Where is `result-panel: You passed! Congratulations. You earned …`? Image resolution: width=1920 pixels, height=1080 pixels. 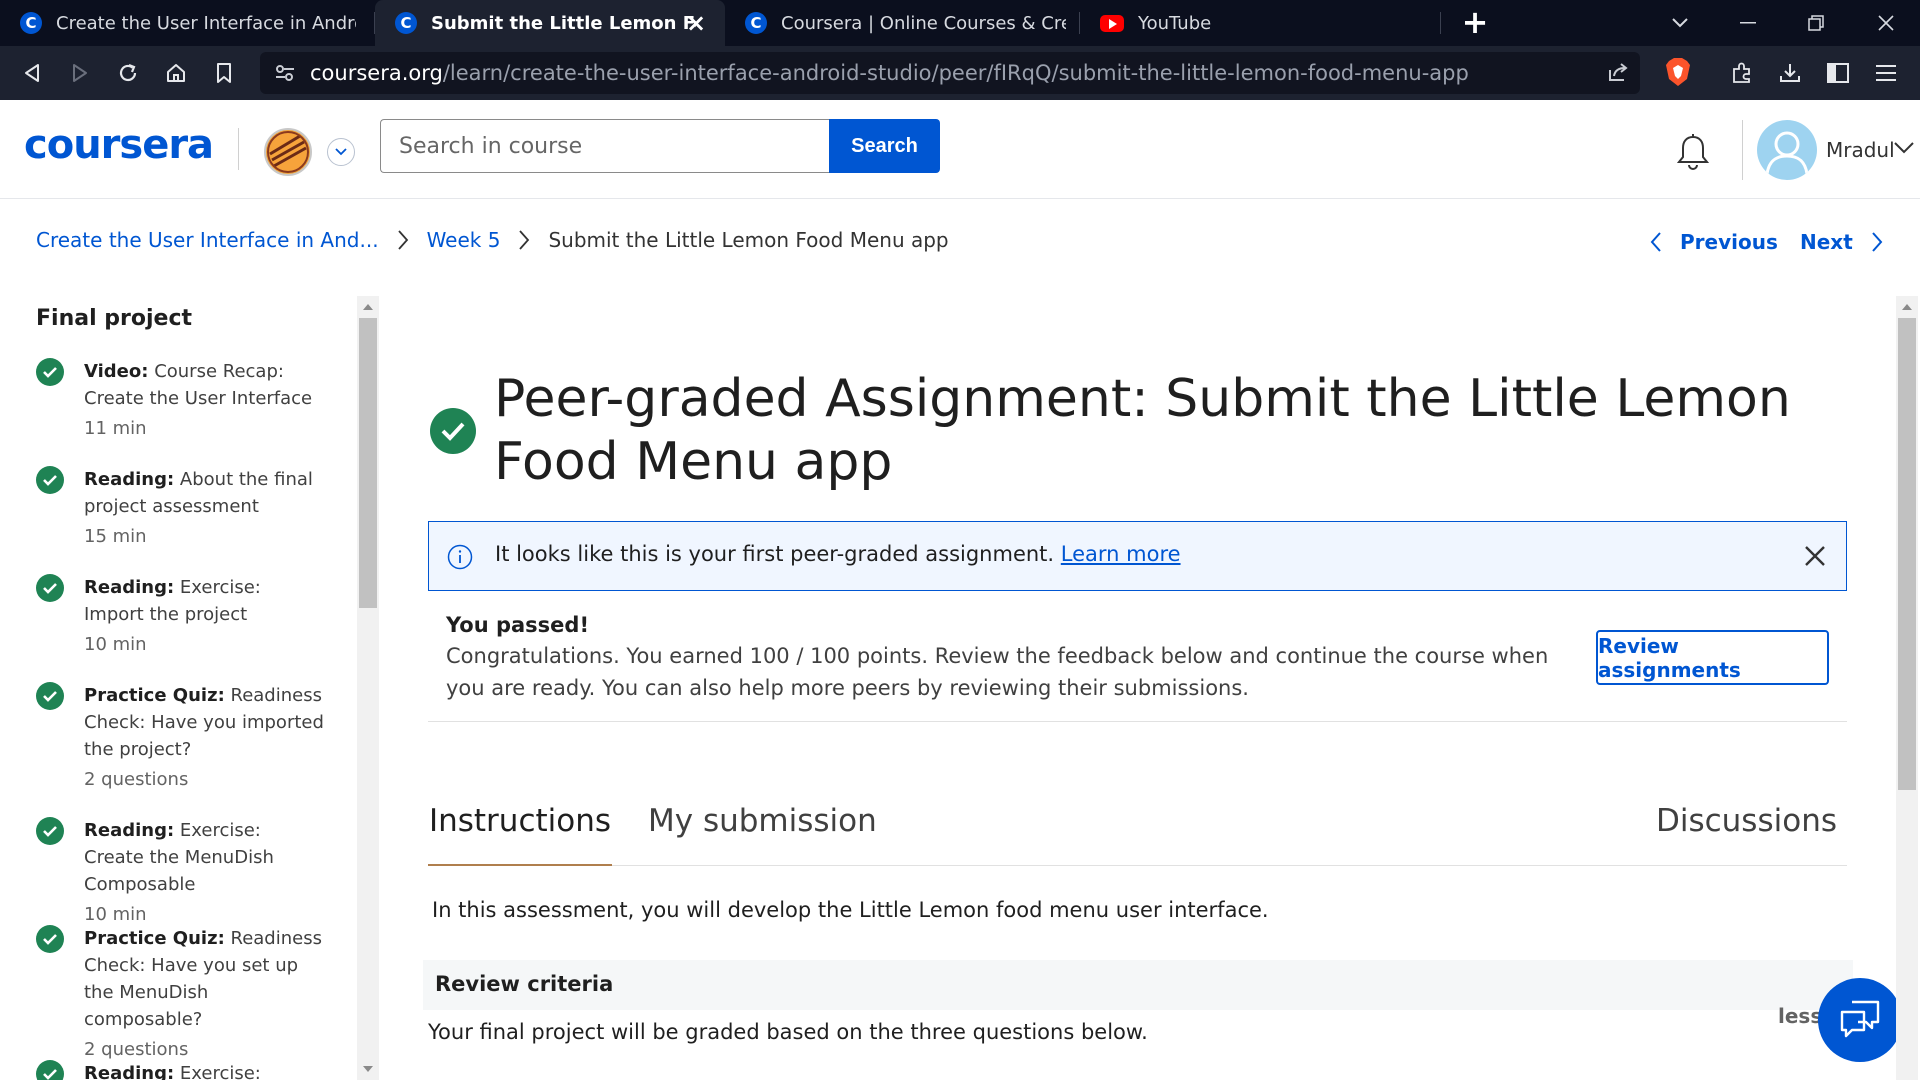 result-panel: You passed! Congratulations. You earned … is located at coordinates (1001, 657).